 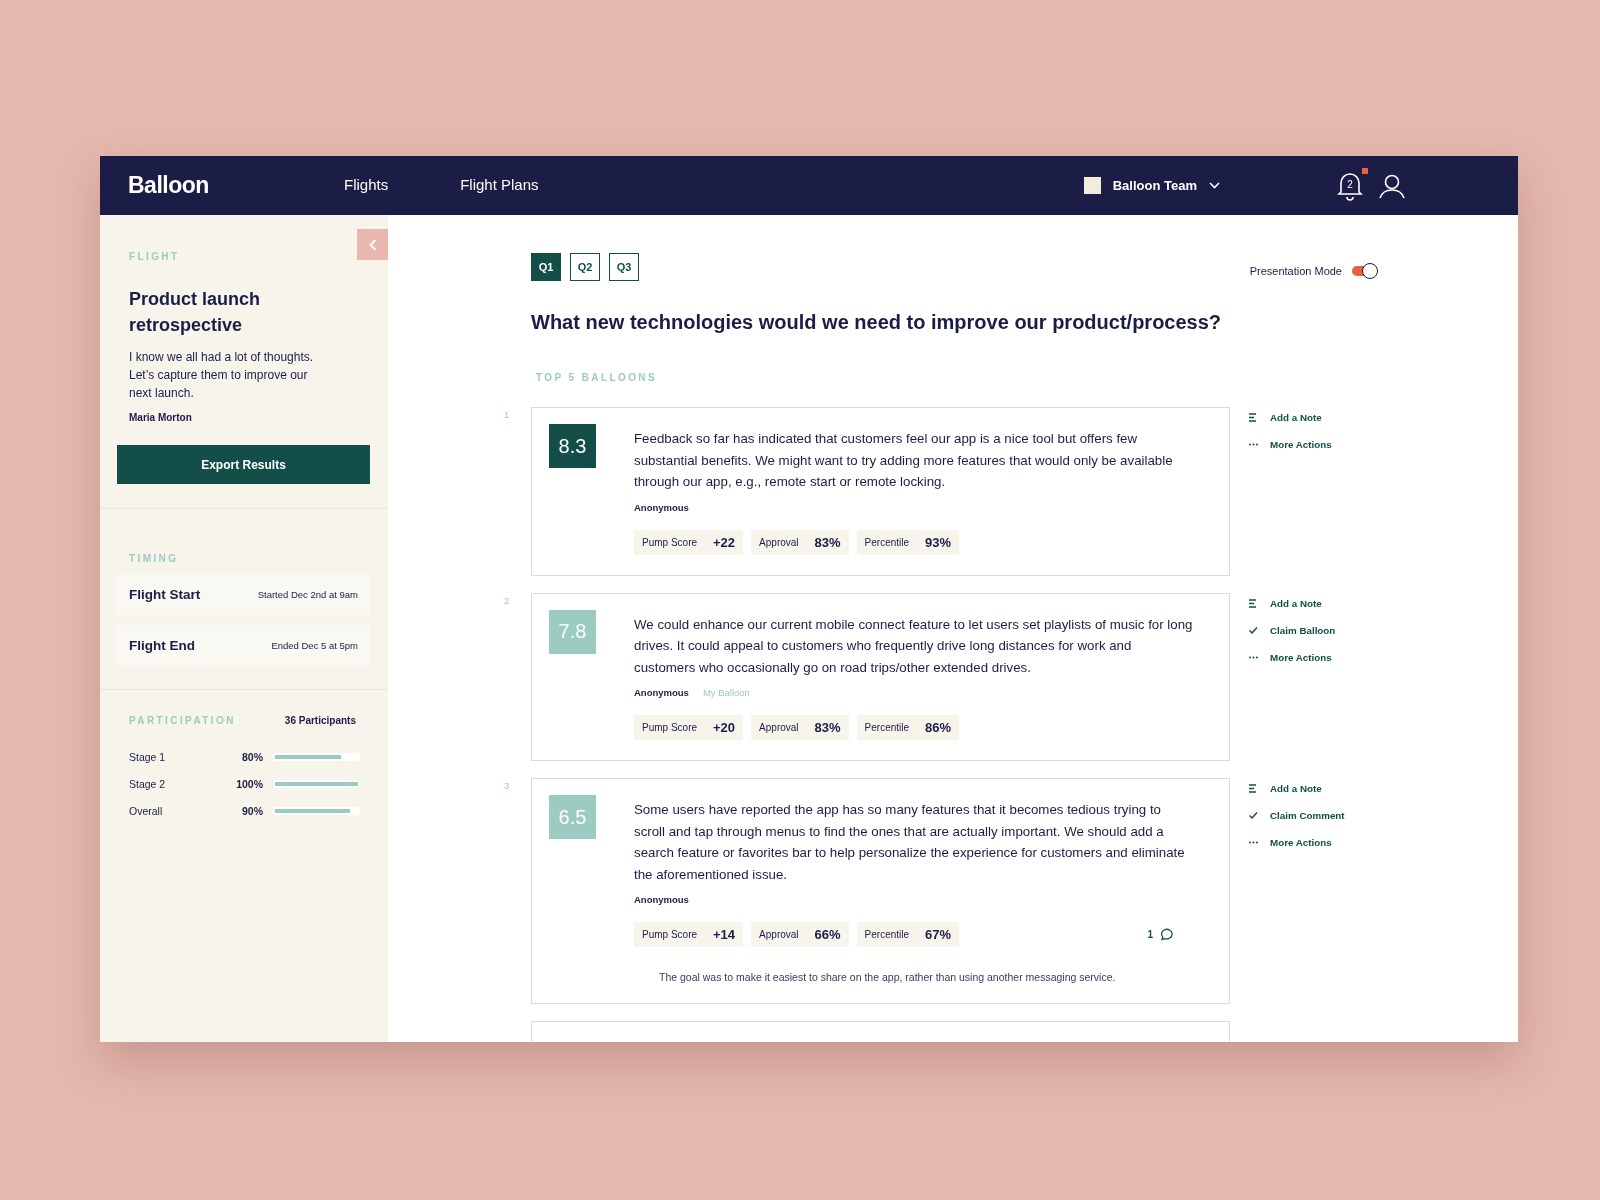 What do you see at coordinates (195, 312) in the screenshot?
I see `flight-title: Product launch retrospective` at bounding box center [195, 312].